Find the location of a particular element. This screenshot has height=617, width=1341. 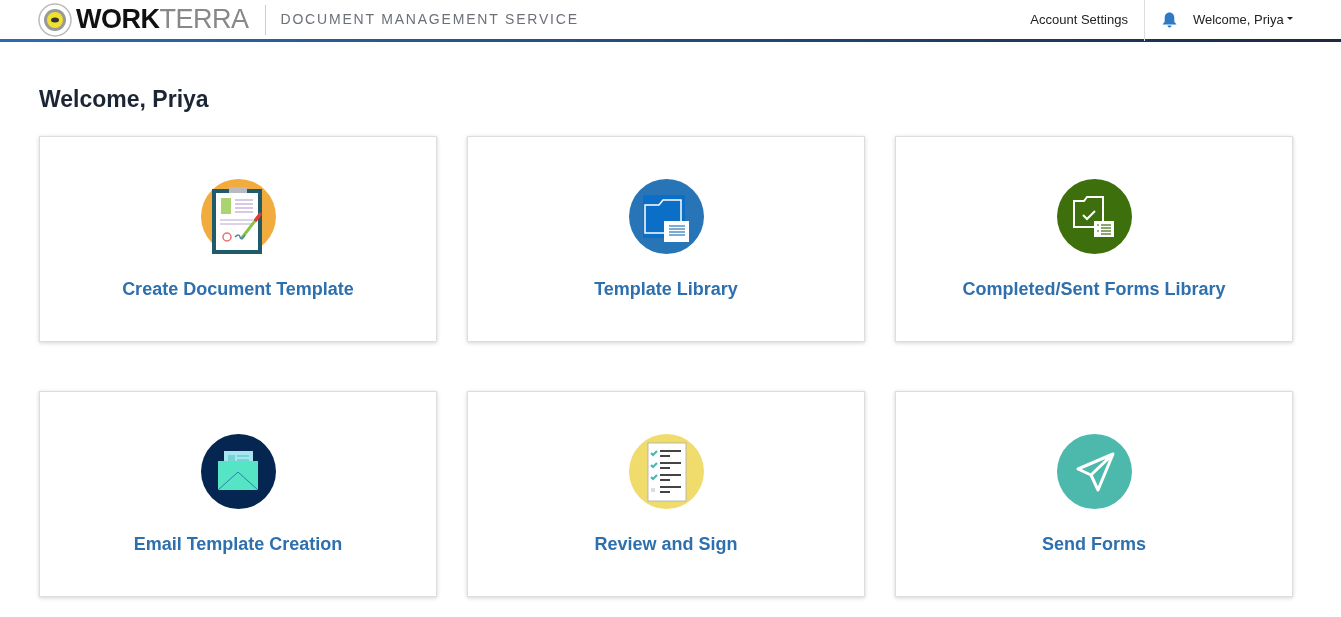

tile-link: Send Forms is located at coordinates (1094, 493).